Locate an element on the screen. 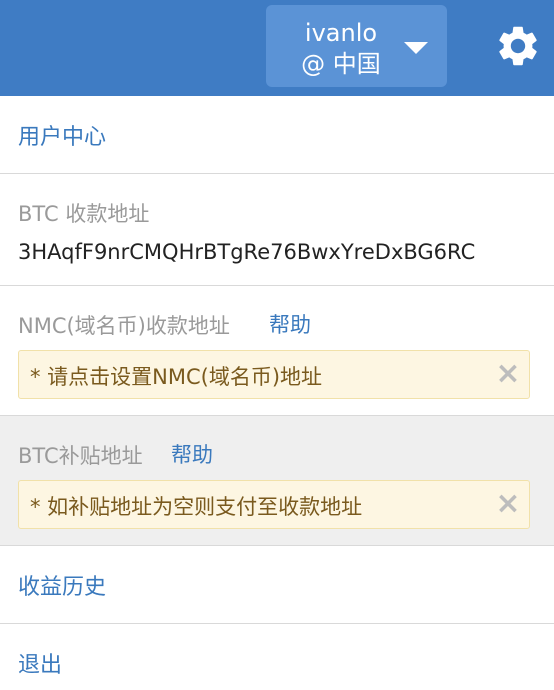  nmc-help-link: 帮助 is located at coordinates (290, 324).